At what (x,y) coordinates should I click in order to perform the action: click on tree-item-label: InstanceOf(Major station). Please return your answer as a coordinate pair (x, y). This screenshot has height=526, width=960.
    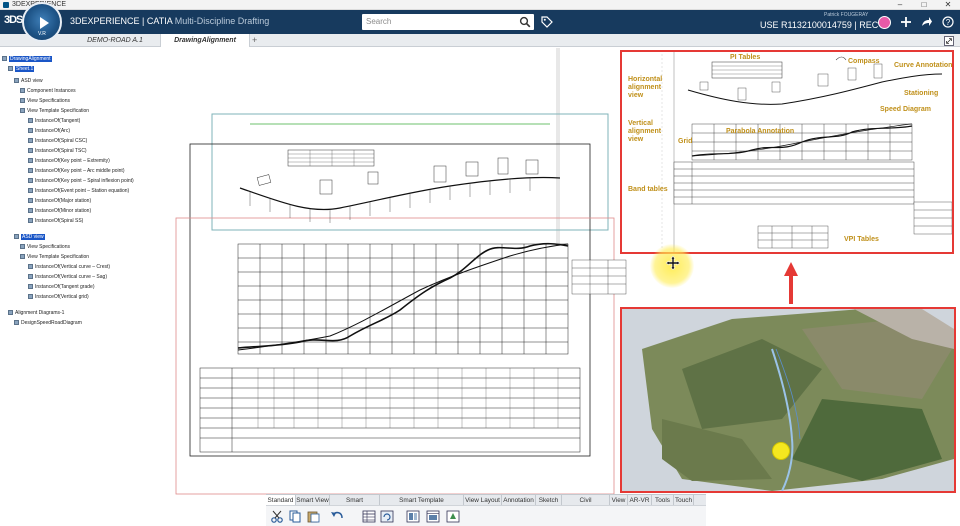
    Looking at the image, I should click on (63, 201).